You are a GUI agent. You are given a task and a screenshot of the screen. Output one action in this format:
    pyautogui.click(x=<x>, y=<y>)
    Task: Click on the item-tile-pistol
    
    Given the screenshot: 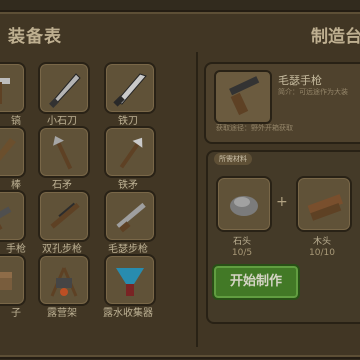 What is the action you would take?
    pyautogui.click(x=13, y=216)
    